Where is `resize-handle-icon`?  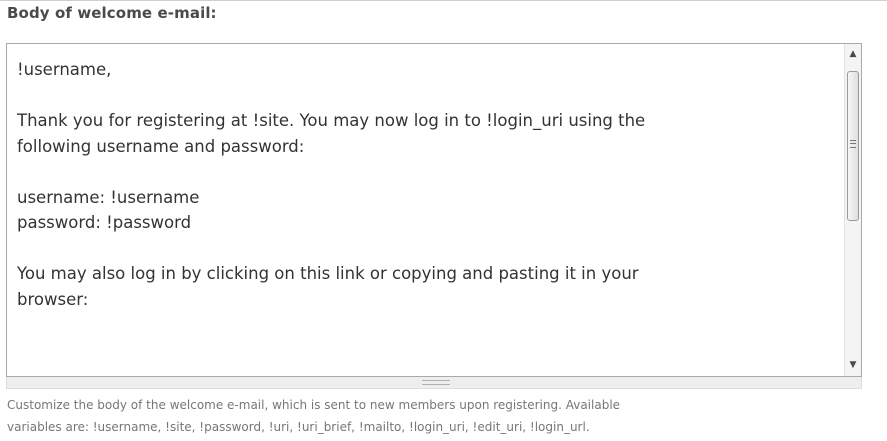 resize-handle-icon is located at coordinates (436, 382).